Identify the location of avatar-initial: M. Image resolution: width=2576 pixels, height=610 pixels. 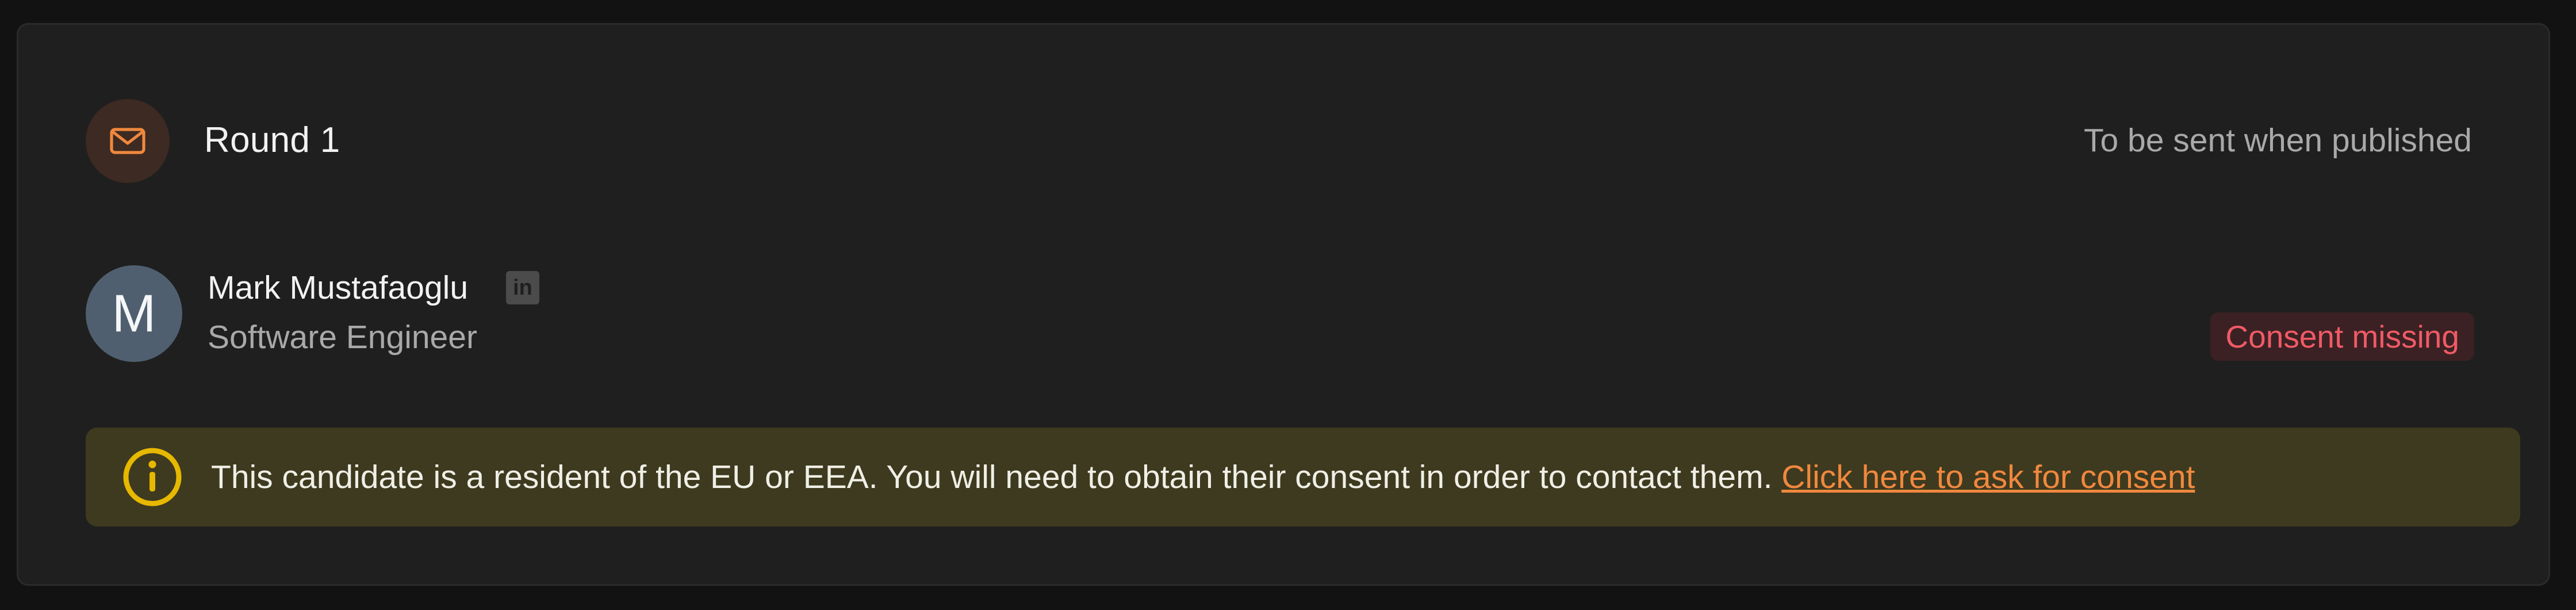
(134, 313).